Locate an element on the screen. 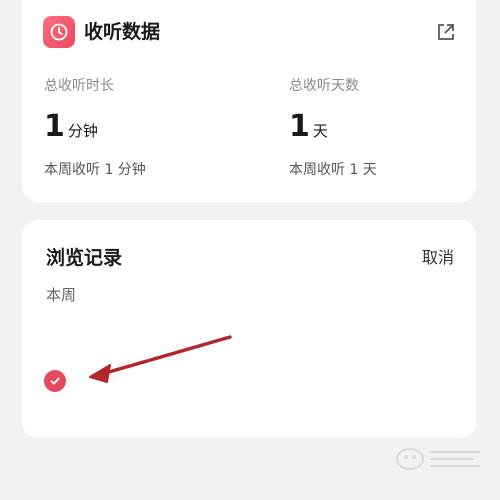  total-days-number: 1 is located at coordinates (299, 126).